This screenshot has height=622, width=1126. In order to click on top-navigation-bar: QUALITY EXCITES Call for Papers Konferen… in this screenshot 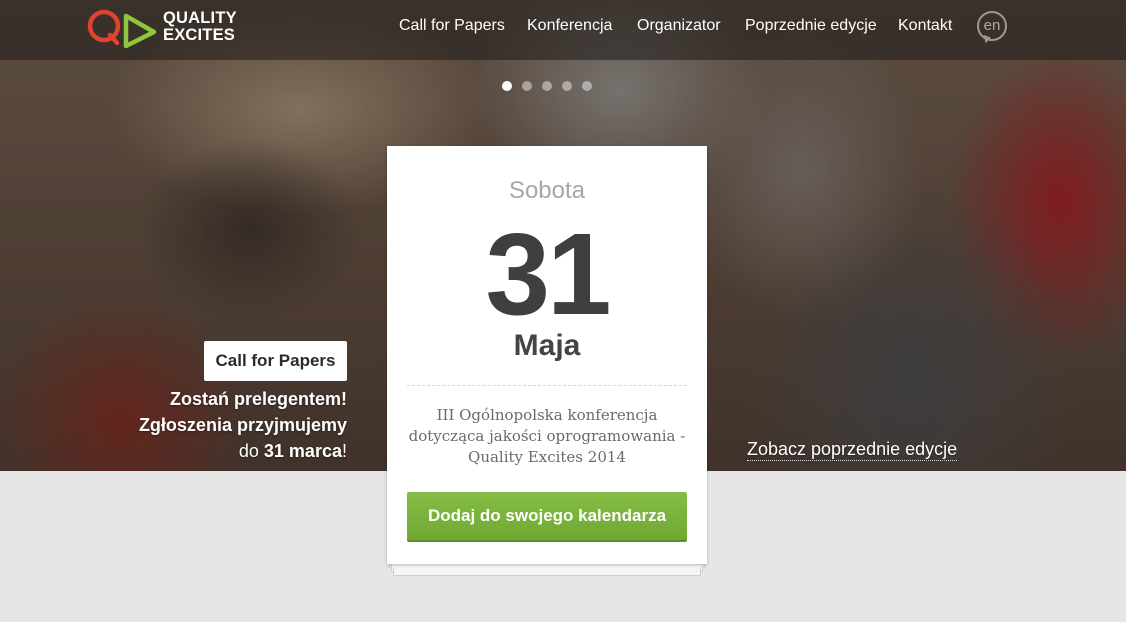, I will do `click(563, 30)`.